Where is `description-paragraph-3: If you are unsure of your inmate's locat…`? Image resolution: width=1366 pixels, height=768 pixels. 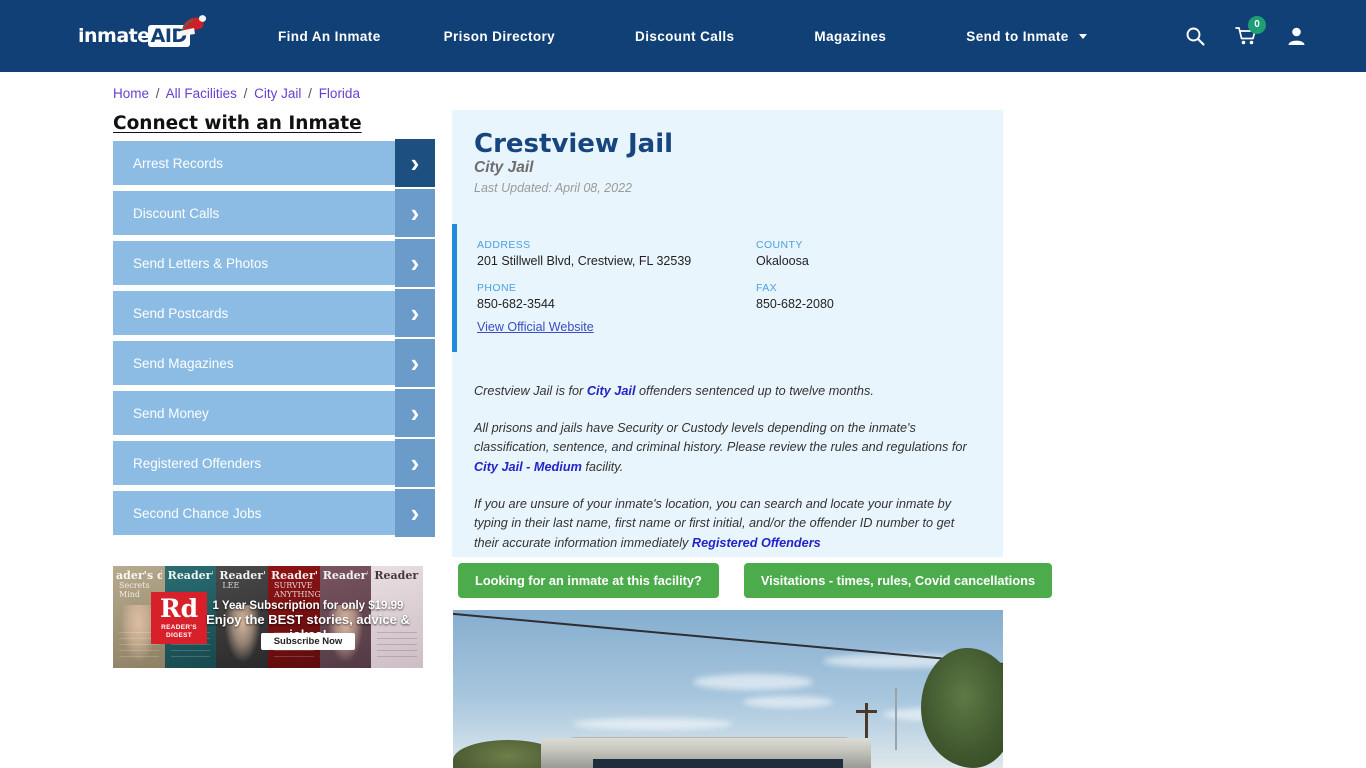
description-paragraph-3: If you are unsure of your inmate's locat… is located at coordinates (726, 524).